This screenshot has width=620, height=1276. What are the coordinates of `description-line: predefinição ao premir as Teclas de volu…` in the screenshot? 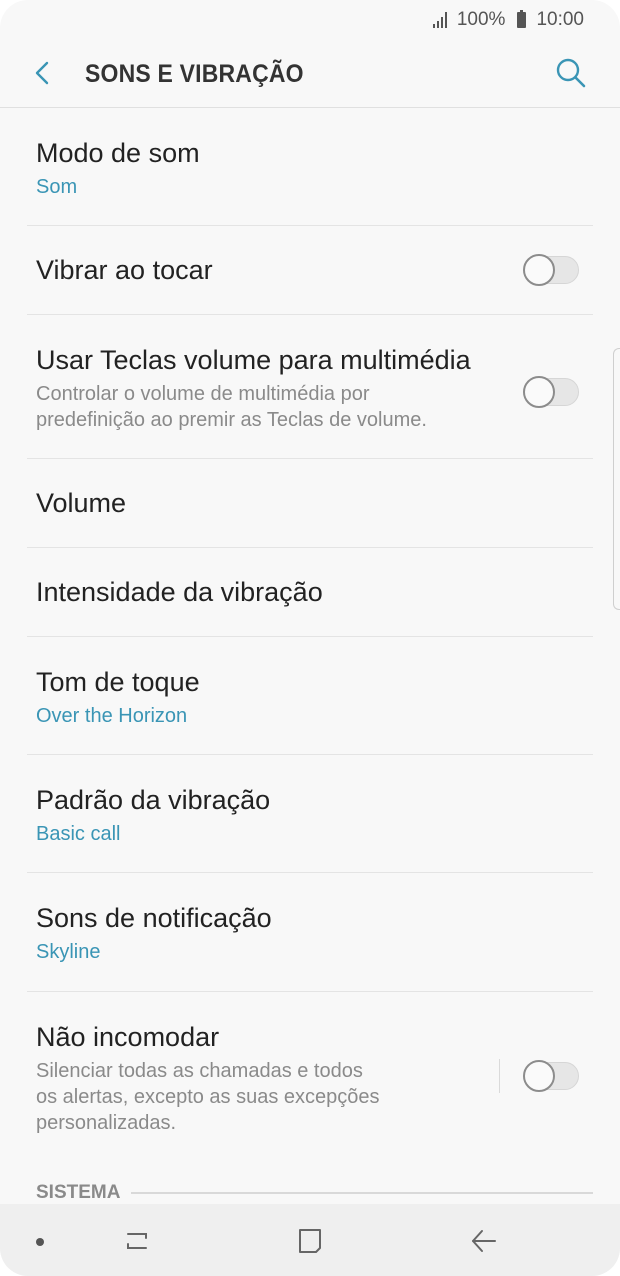 It's located at (231, 420).